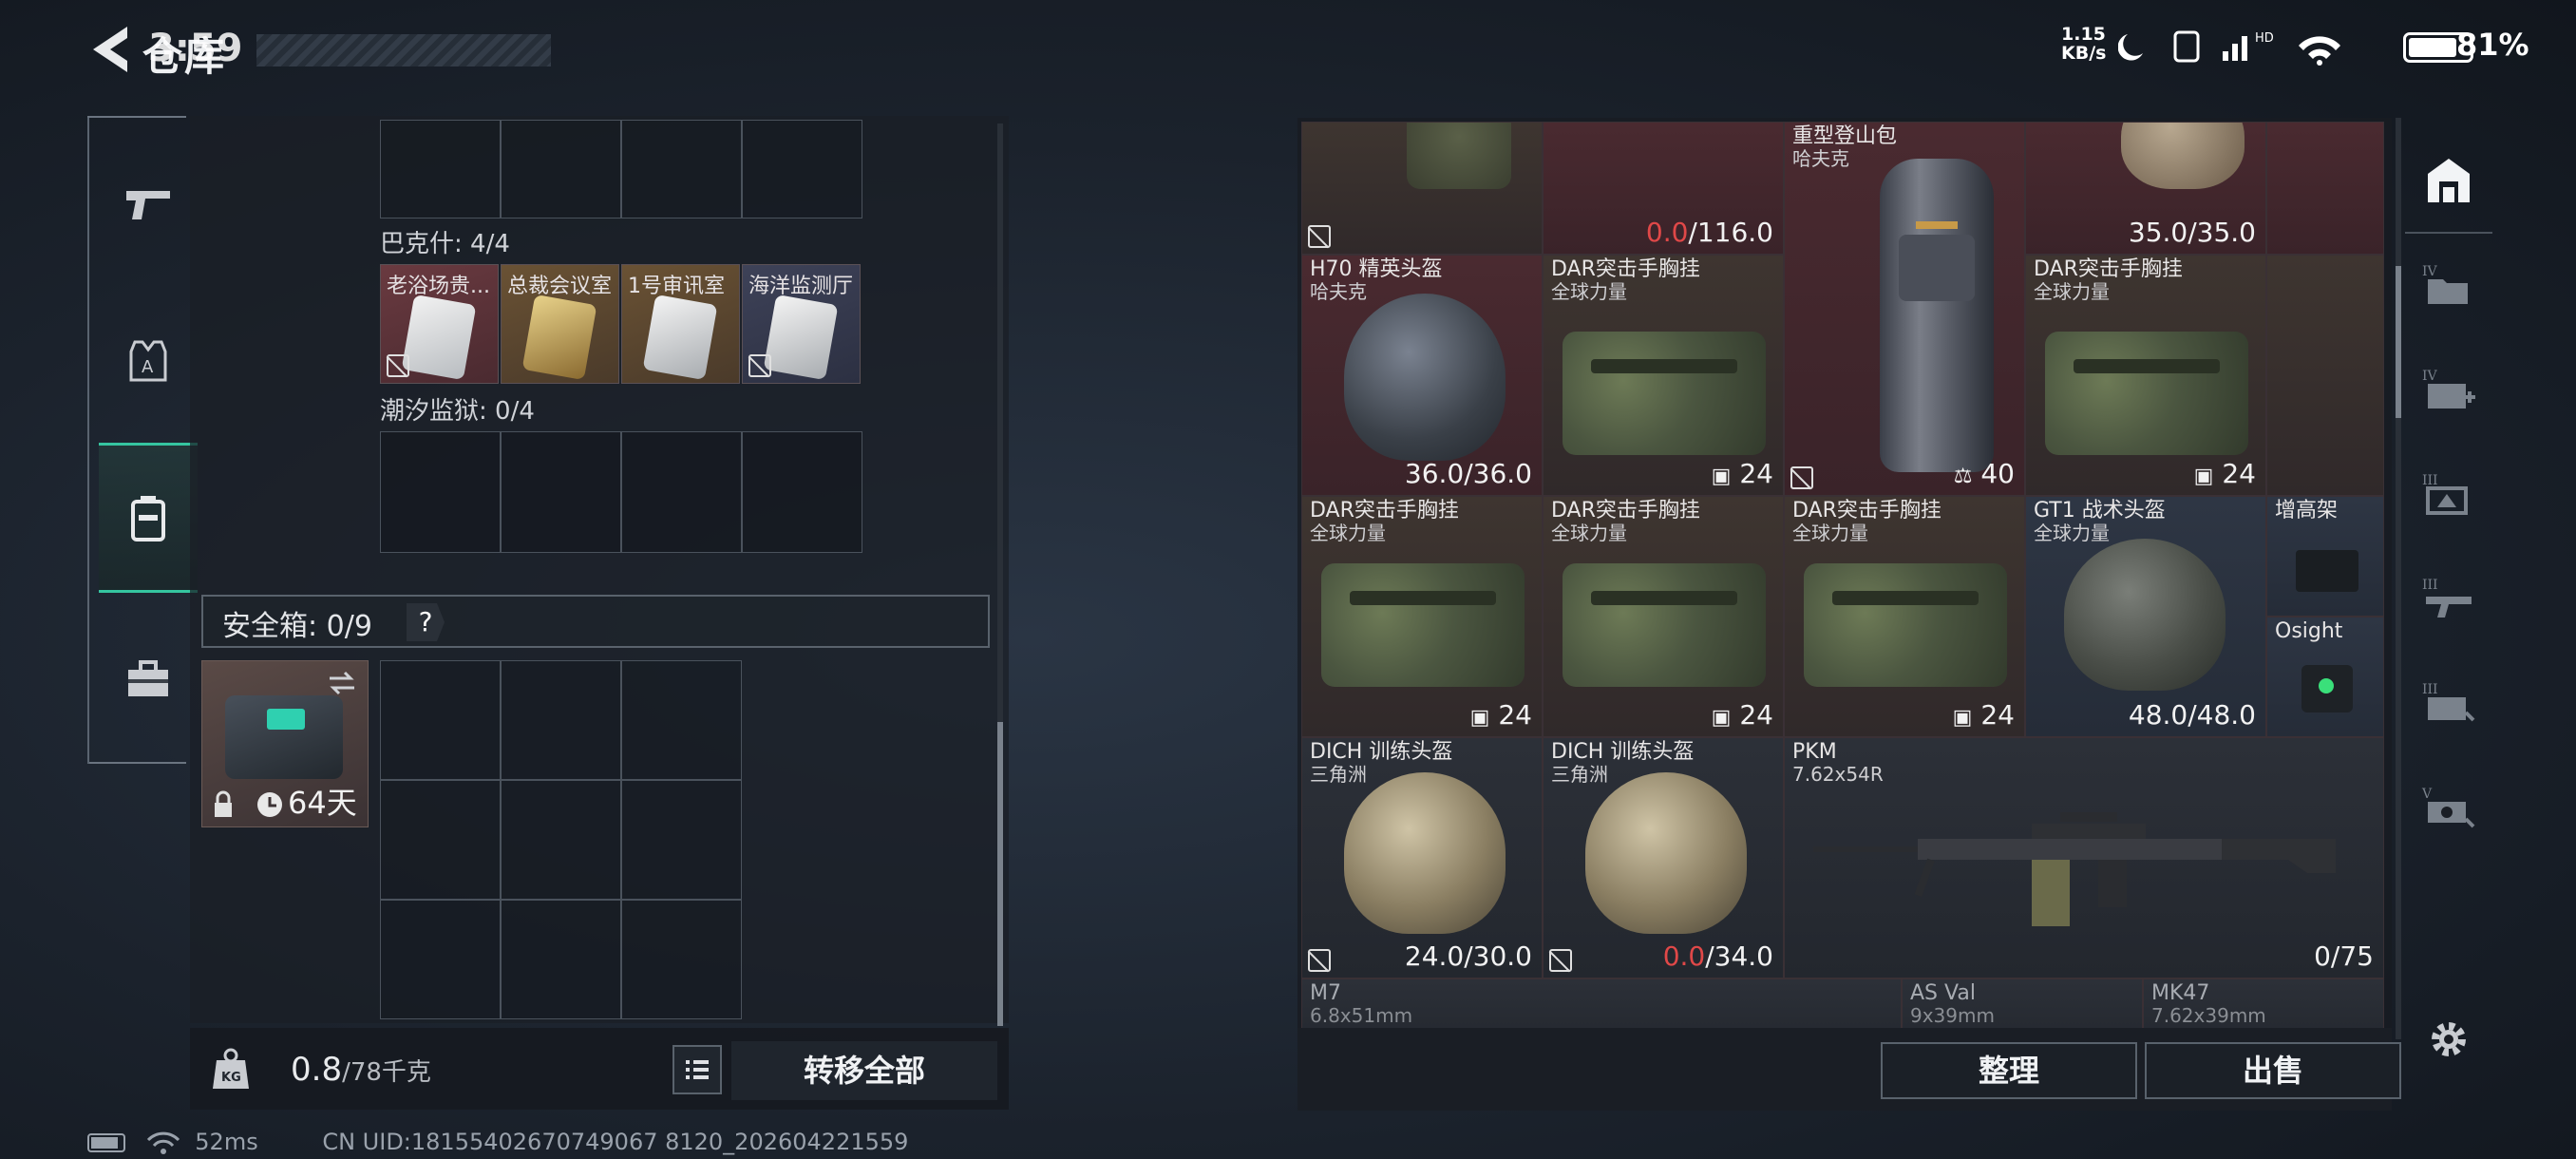 The height and width of the screenshot is (1159, 2576). Describe the element at coordinates (457, 411) in the screenshot. I see `tide-prison-key-label: 潮汐监狱: 0/4` at that location.